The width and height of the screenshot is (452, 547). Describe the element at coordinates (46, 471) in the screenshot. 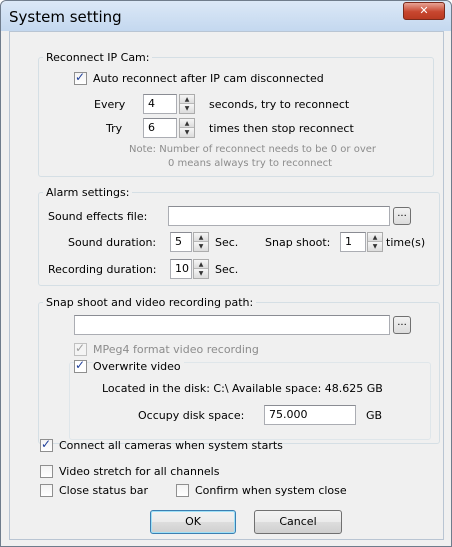

I see `video-stretch-checkbox` at that location.